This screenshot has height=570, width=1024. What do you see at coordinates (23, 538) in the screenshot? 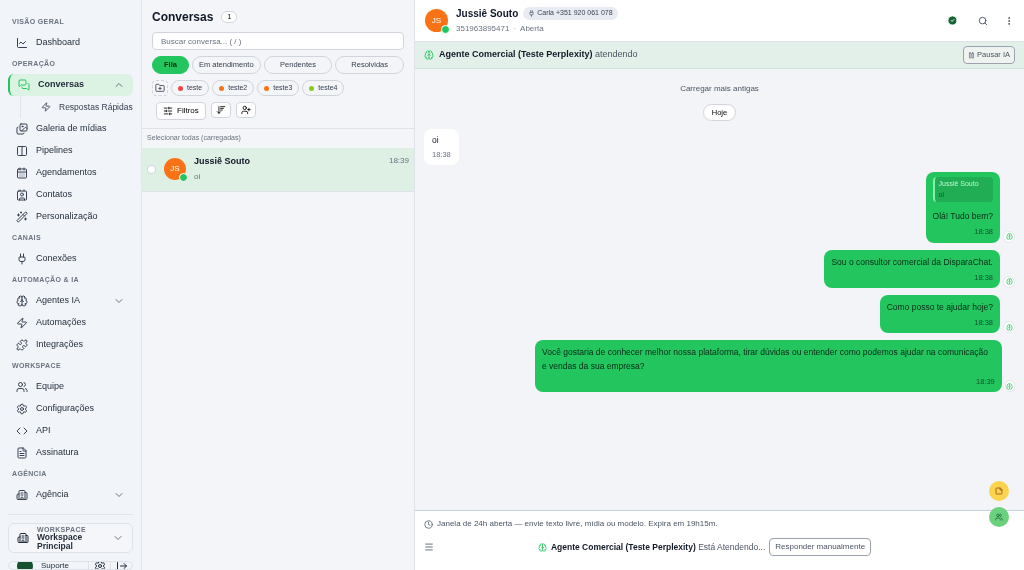
I see `building-icon` at bounding box center [23, 538].